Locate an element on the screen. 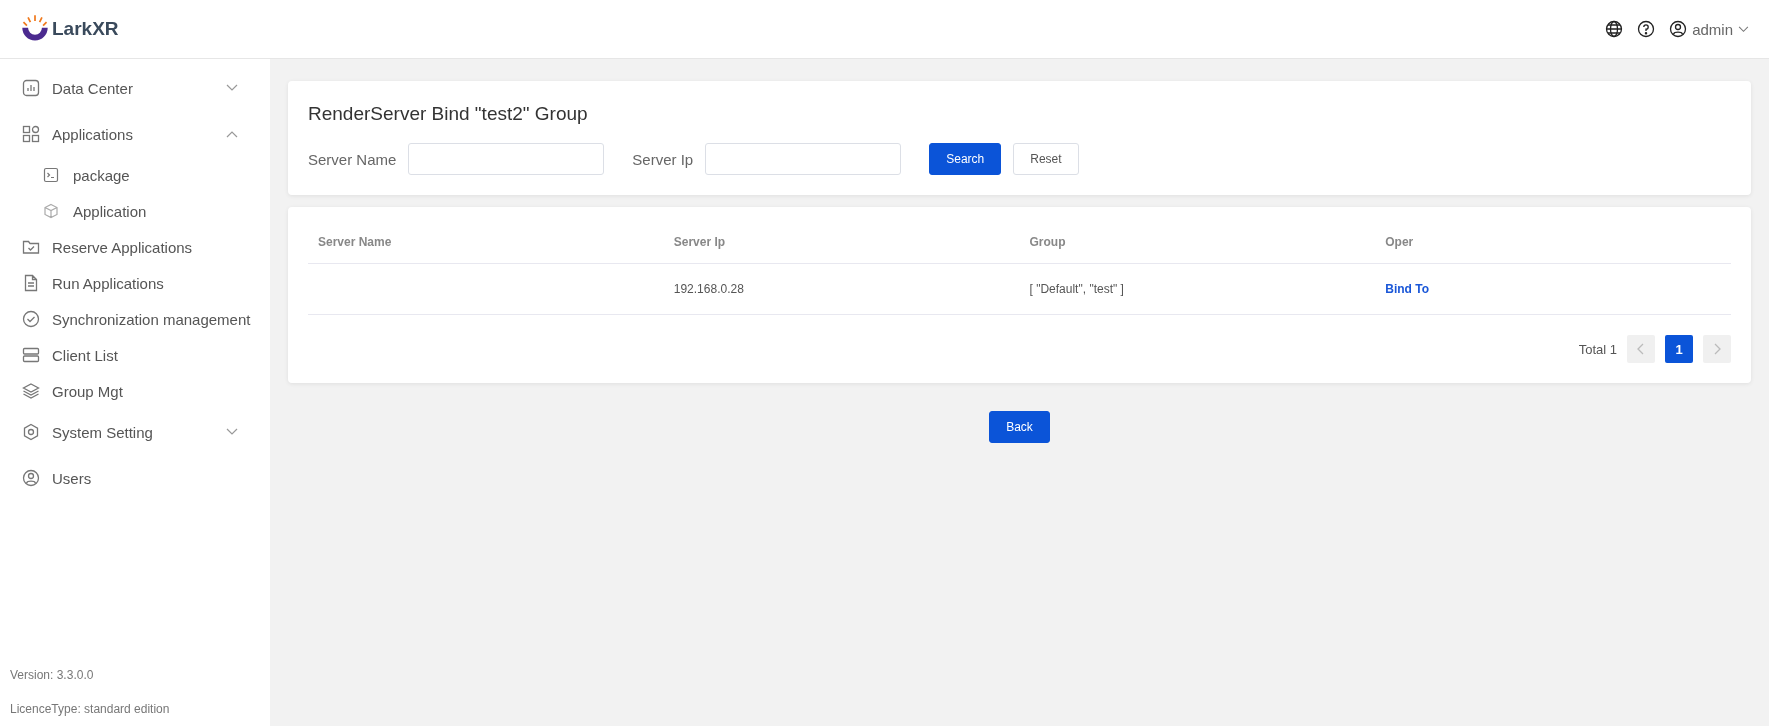 This screenshot has height=726, width=1769. sidebar-label: Group Mgt is located at coordinates (87, 391).